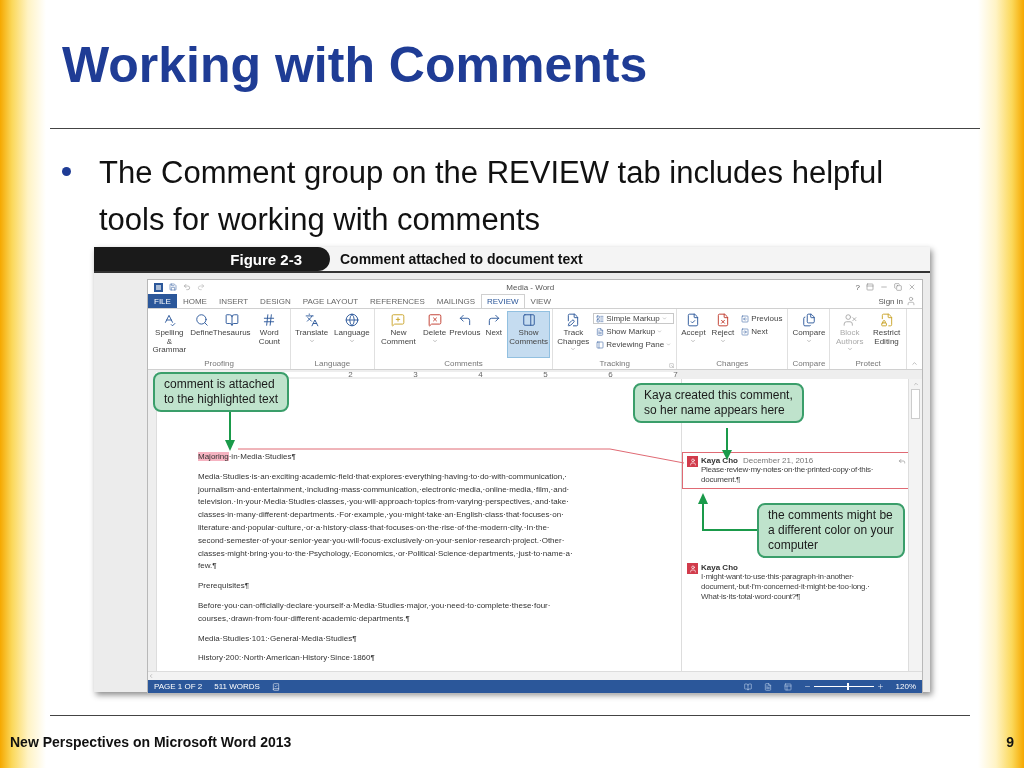 Image resolution: width=1024 pixels, height=768 pixels. I want to click on pane-icon, so click(600, 344).